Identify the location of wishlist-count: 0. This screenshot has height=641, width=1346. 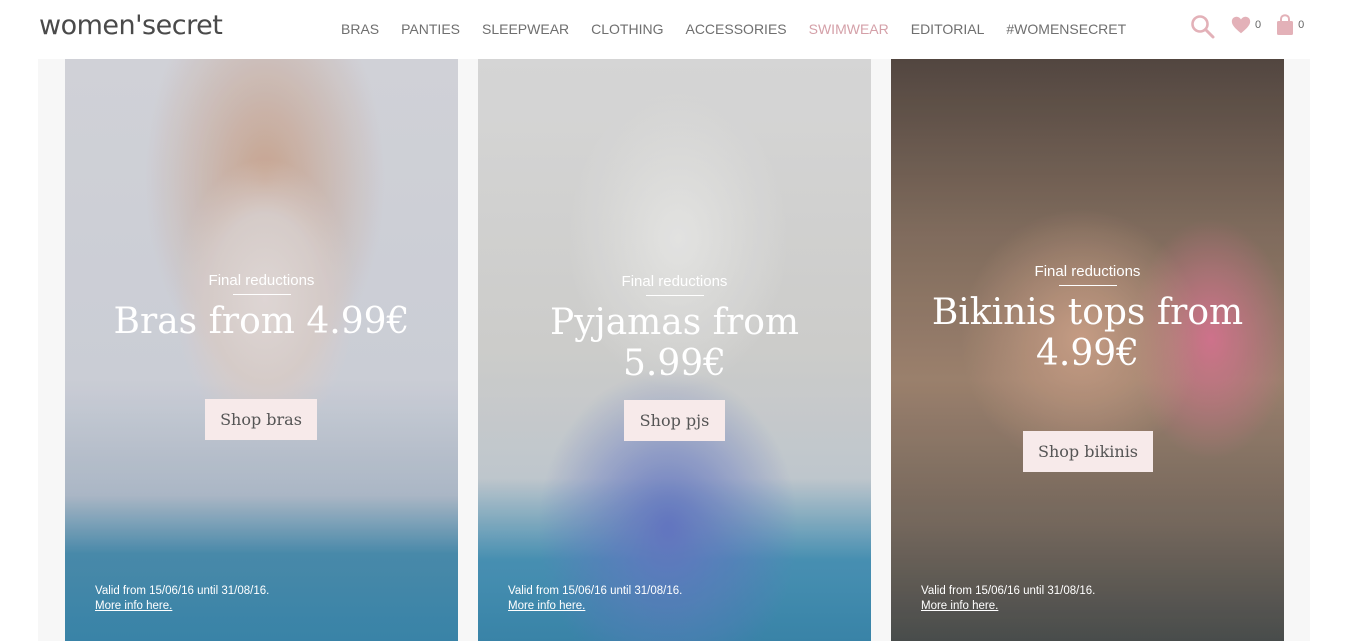
(1258, 25).